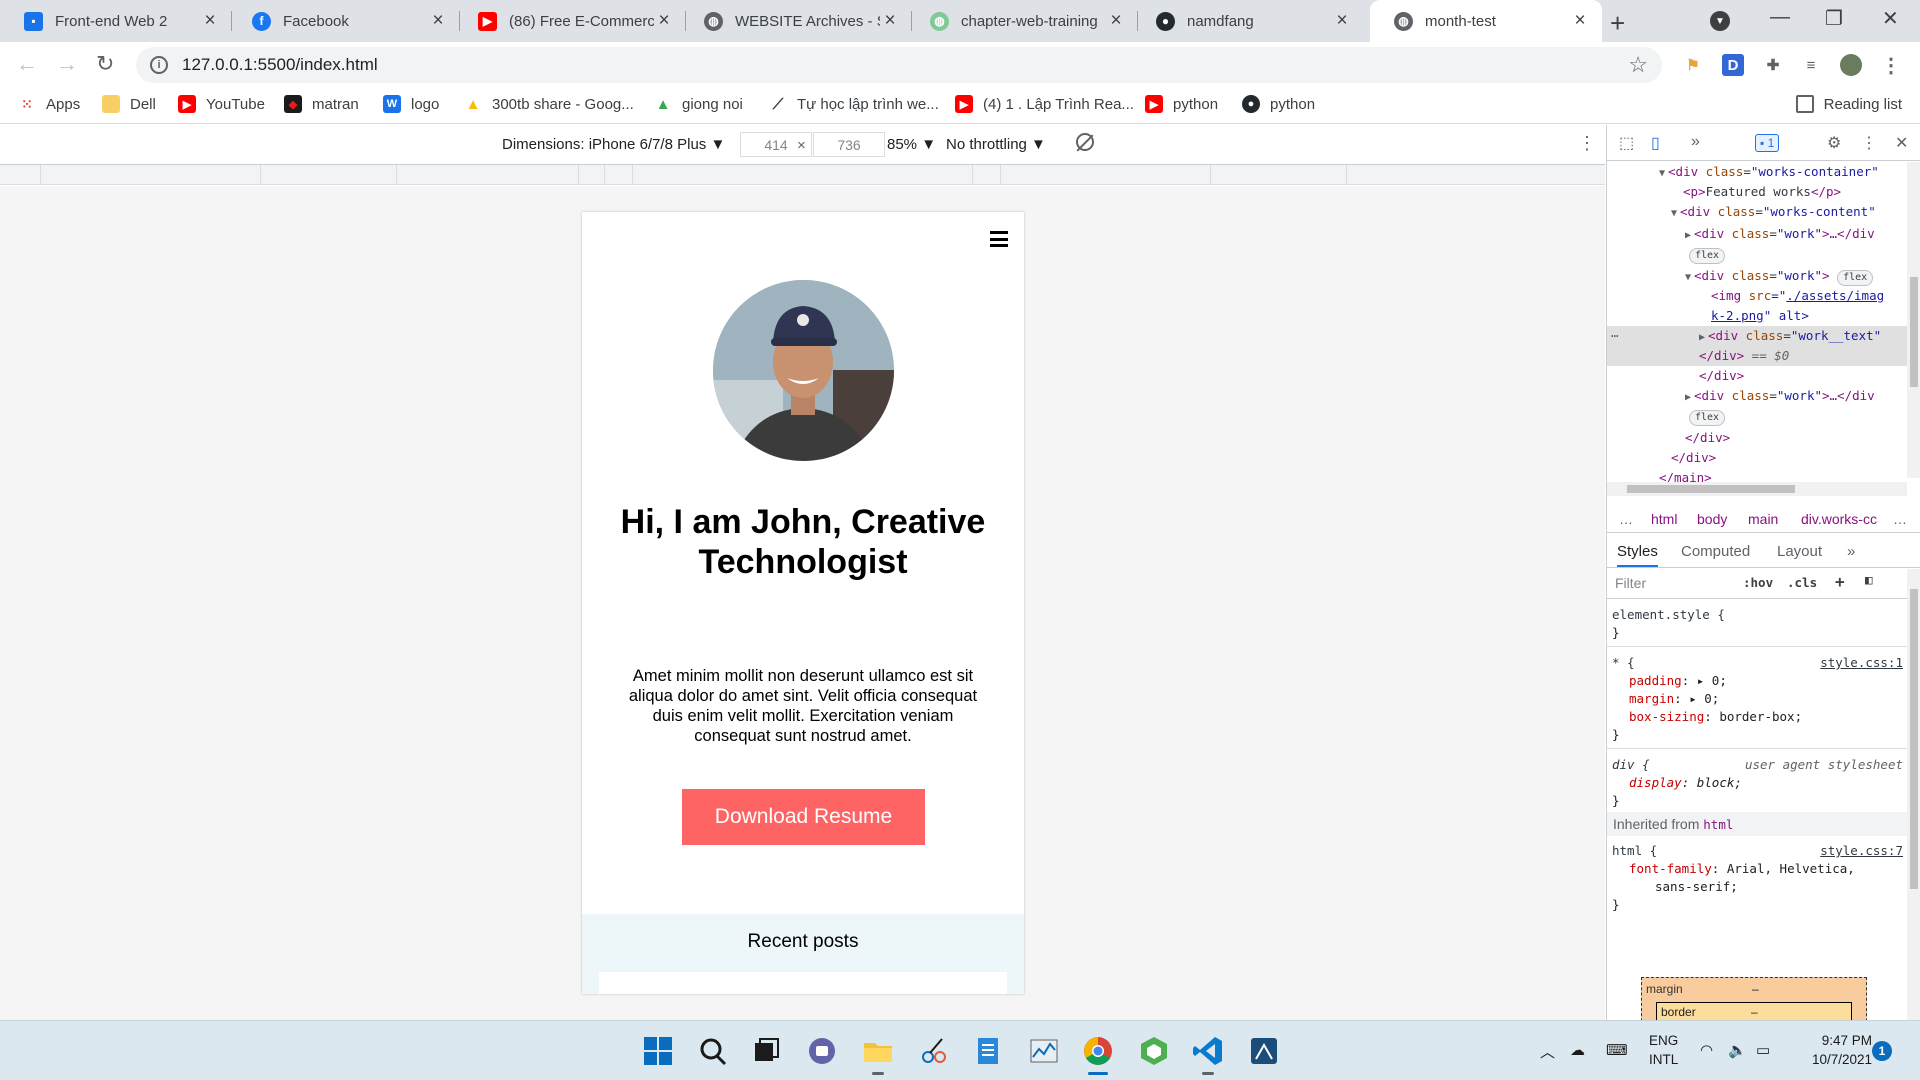 The image size is (1920, 1080). Describe the element at coordinates (803, 817) in the screenshot. I see `download-resume-button: Download Resume` at that location.